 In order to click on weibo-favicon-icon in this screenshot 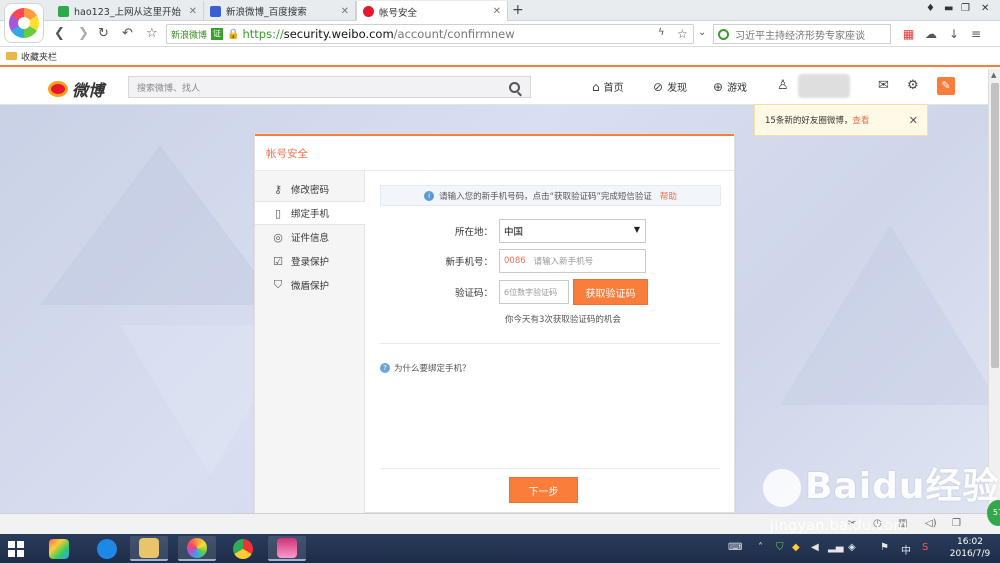, I will do `click(368, 11)`.